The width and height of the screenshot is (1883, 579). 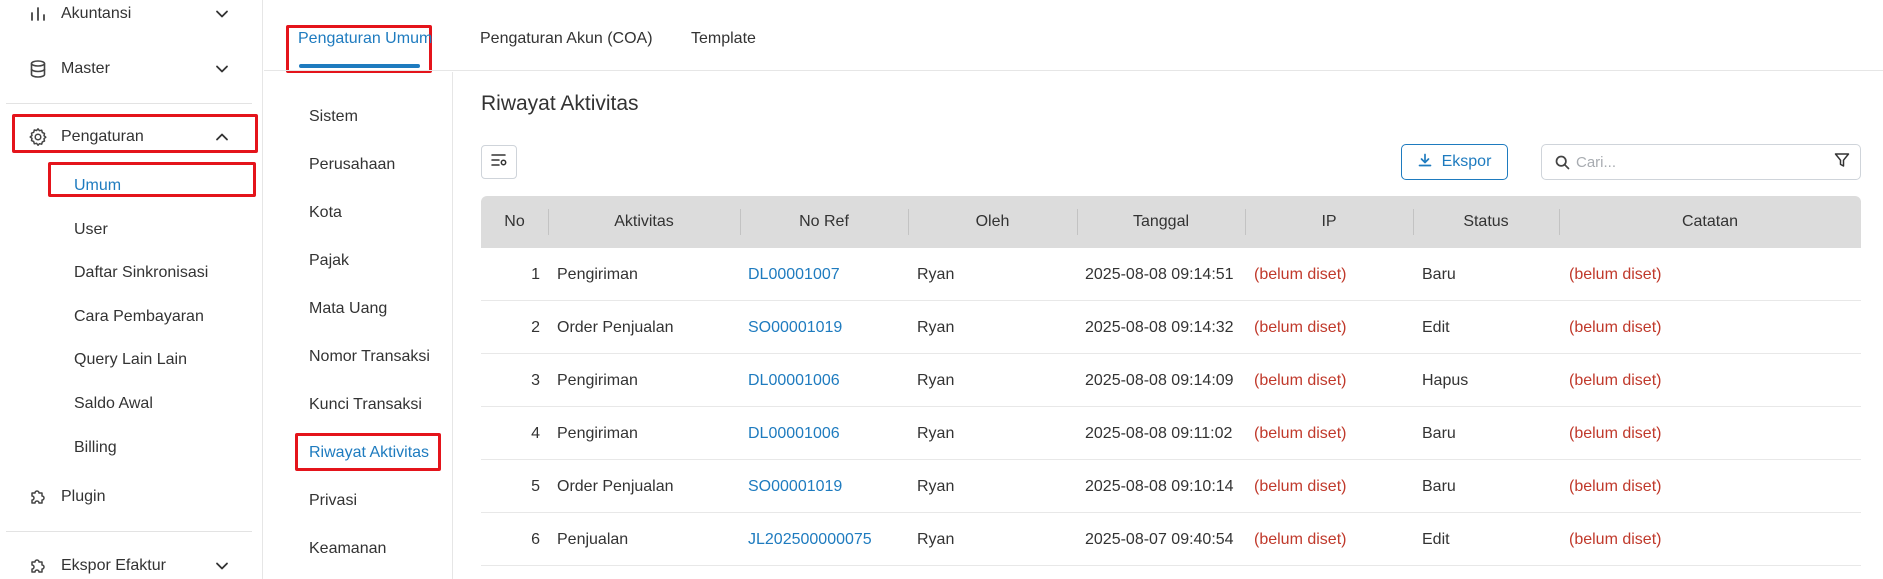 I want to click on cell-no: 5, so click(x=535, y=486).